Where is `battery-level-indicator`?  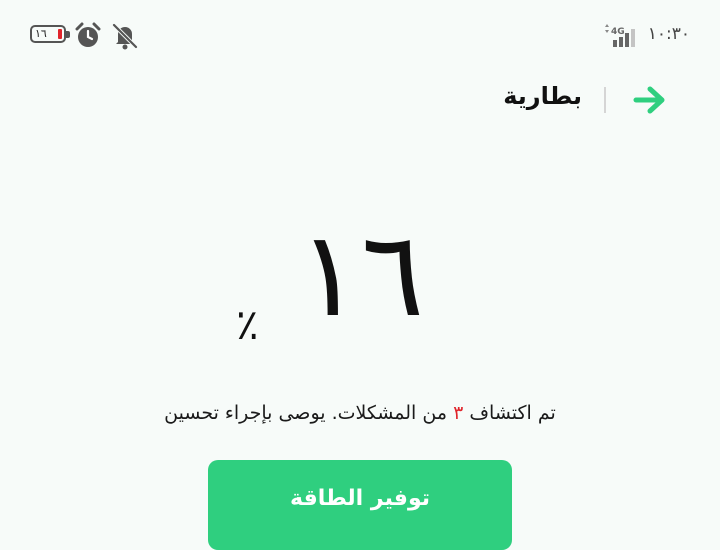 battery-level-indicator is located at coordinates (60, 34).